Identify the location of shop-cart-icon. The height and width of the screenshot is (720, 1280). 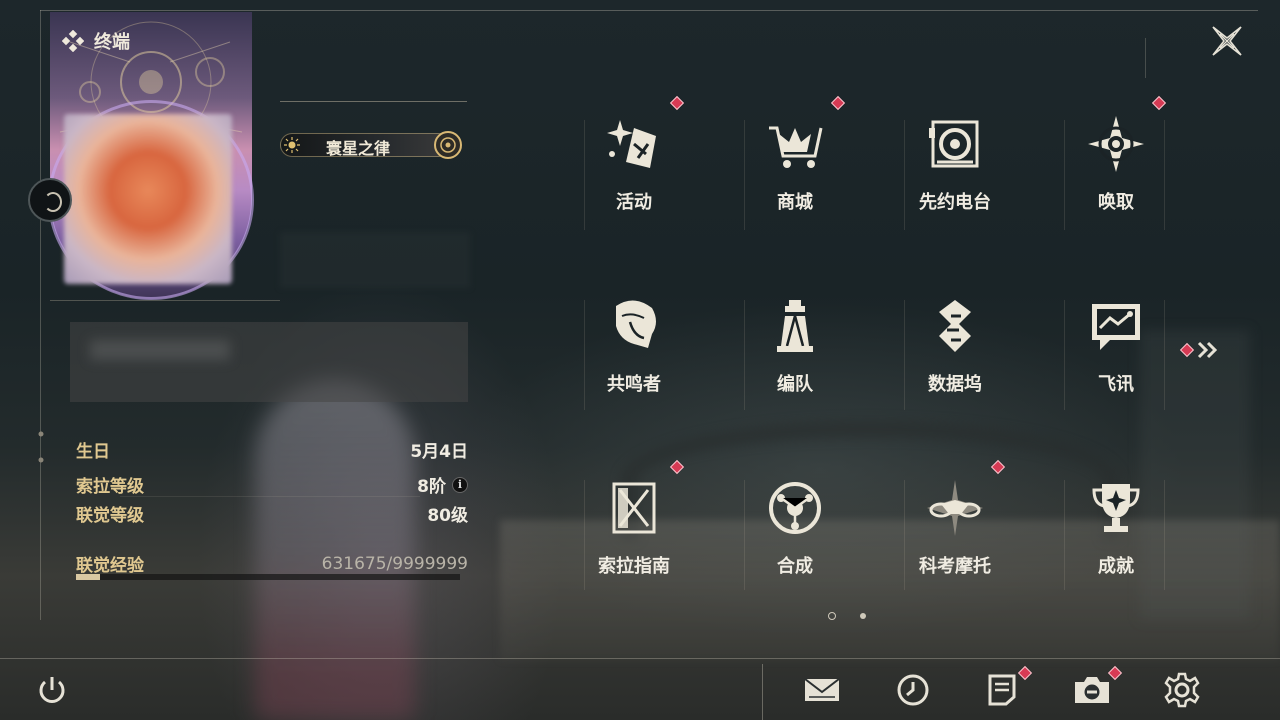
(795, 144).